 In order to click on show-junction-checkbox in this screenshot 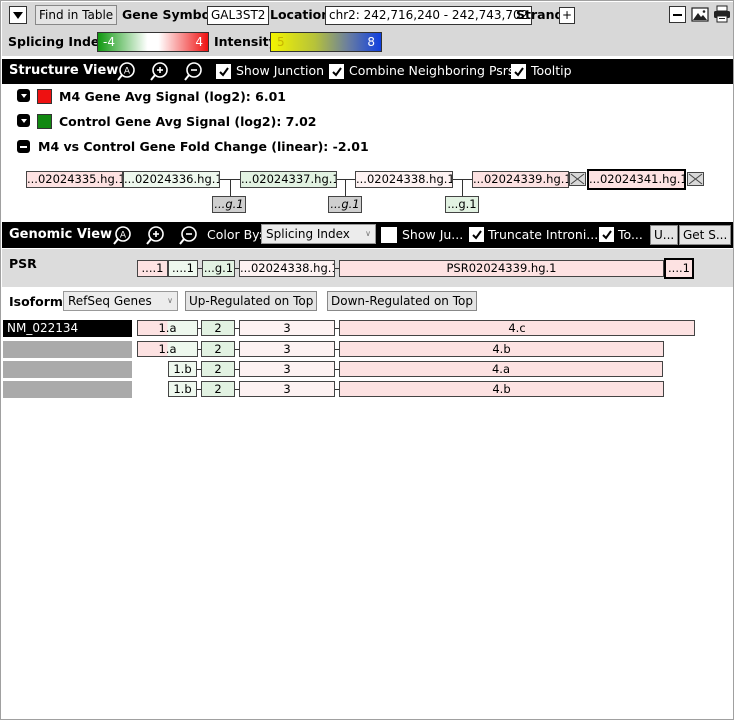, I will do `click(223, 71)`.